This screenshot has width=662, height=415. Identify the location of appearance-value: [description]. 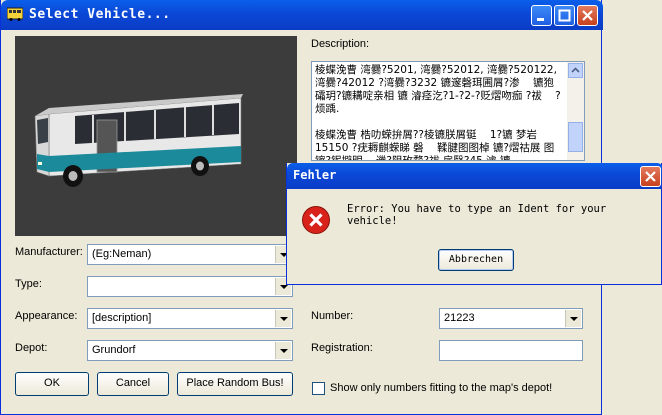
(122, 318).